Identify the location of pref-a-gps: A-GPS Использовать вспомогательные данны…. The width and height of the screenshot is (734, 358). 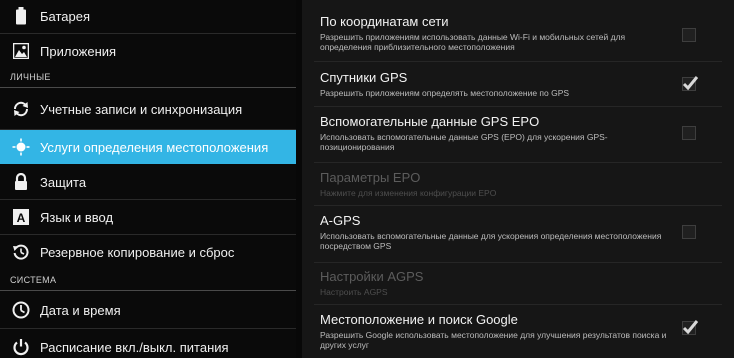
(516, 232).